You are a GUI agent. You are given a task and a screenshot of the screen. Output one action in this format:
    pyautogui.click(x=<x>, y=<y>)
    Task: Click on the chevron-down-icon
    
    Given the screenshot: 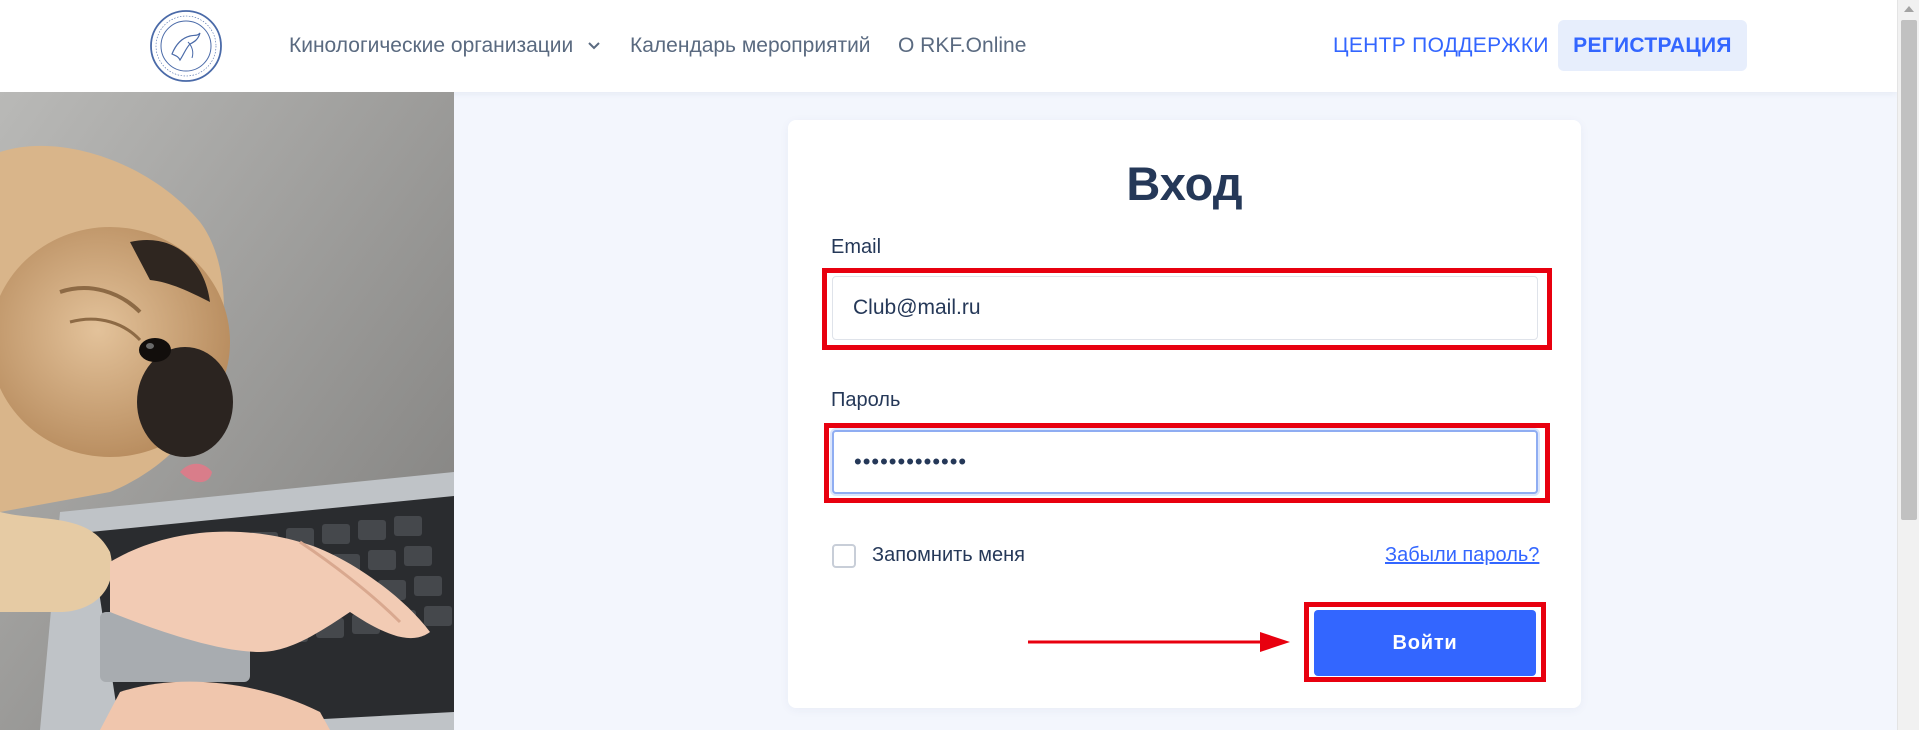 What is the action you would take?
    pyautogui.click(x=594, y=46)
    